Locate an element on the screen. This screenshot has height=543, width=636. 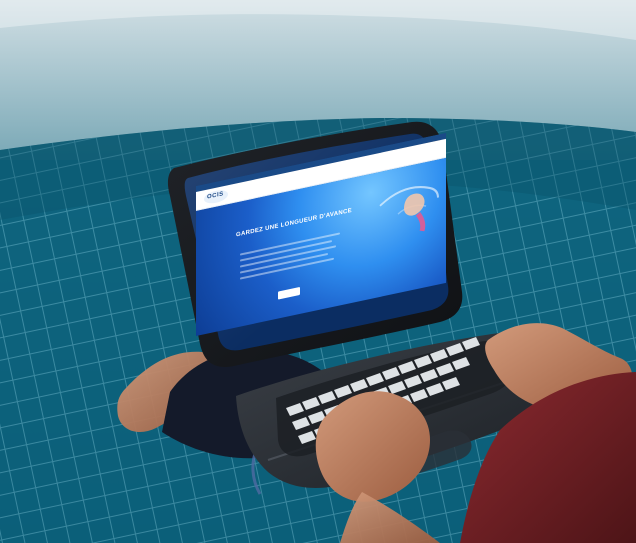
swimmer-image is located at coordinates (409, 209).